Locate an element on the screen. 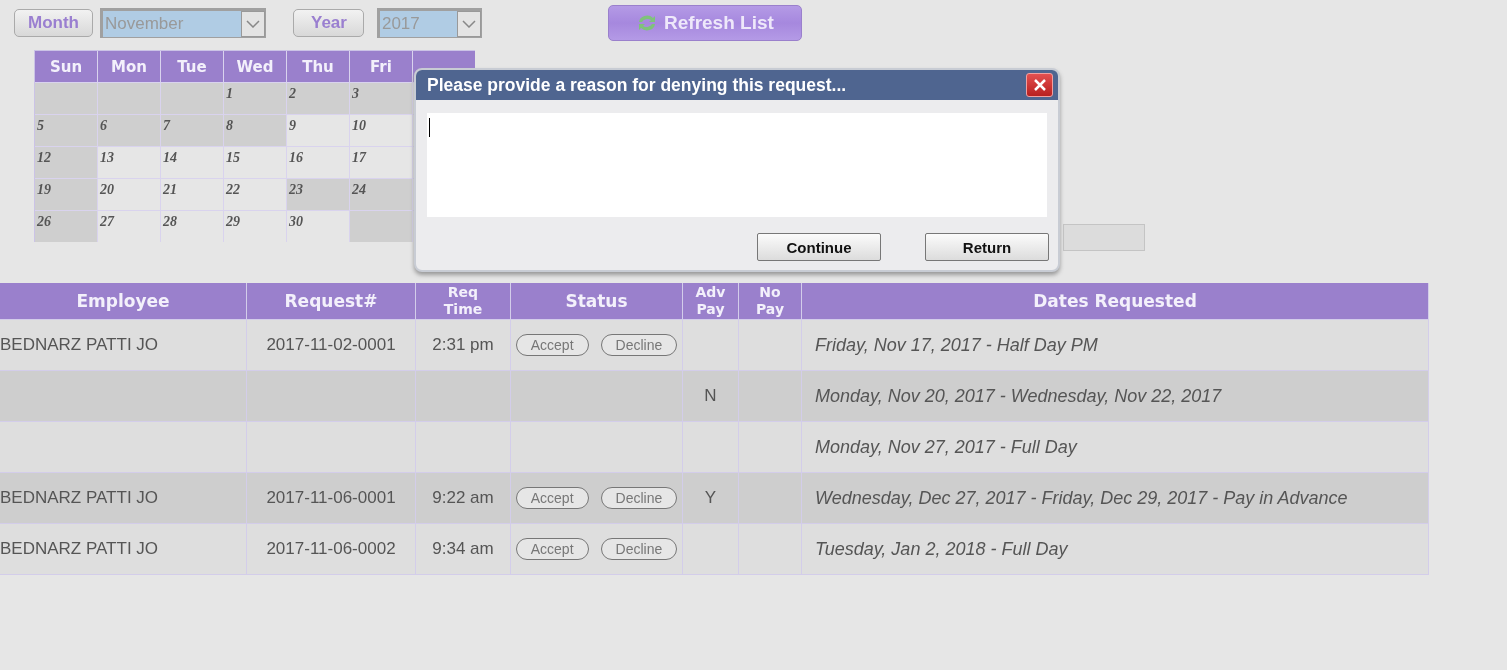 This screenshot has width=1507, height=670. weekday-header: Wed is located at coordinates (255, 66).